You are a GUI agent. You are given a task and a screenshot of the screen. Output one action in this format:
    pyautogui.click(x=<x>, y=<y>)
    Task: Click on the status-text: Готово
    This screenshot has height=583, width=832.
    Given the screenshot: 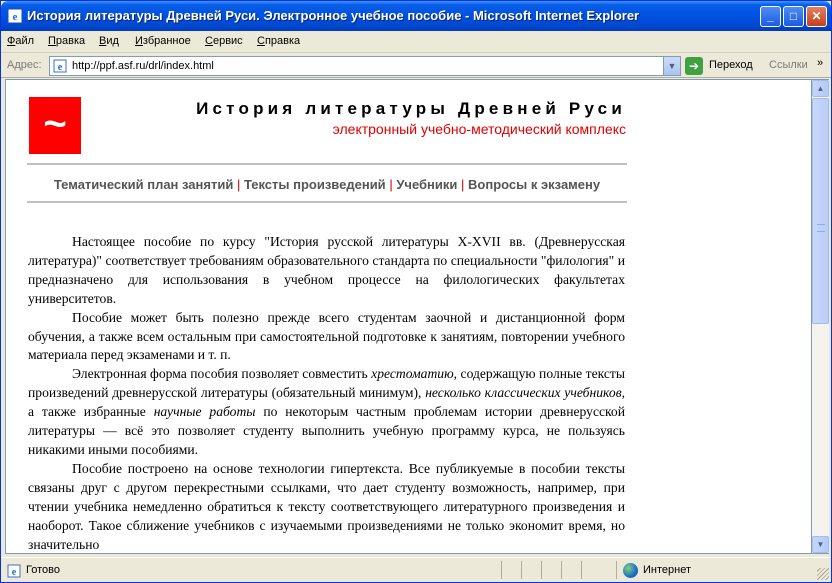 What is the action you would take?
    pyautogui.click(x=43, y=570)
    